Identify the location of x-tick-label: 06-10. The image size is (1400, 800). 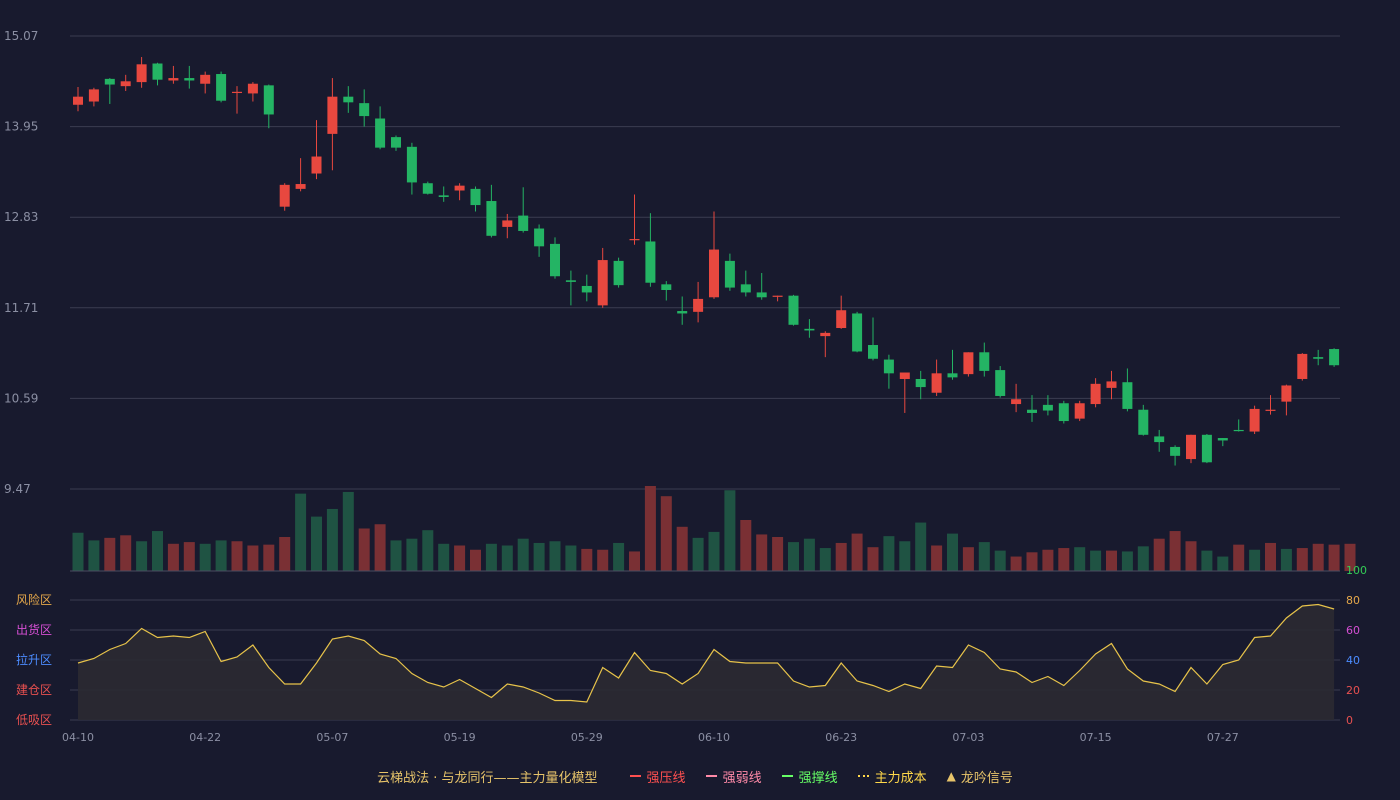
(714, 737).